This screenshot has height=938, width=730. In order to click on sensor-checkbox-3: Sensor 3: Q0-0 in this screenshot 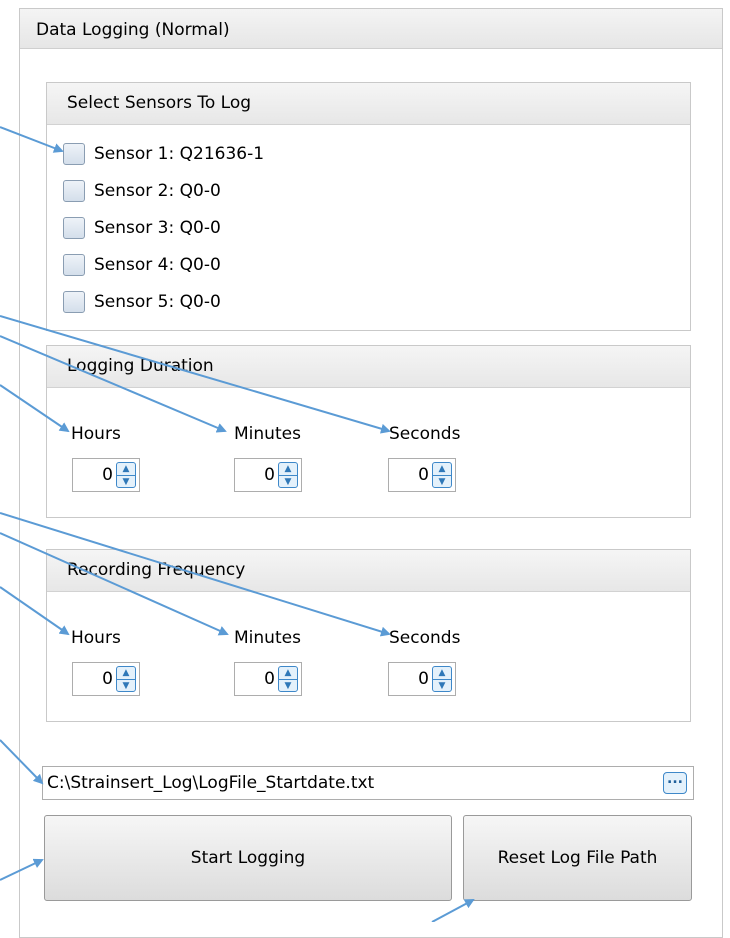, I will do `click(142, 228)`.